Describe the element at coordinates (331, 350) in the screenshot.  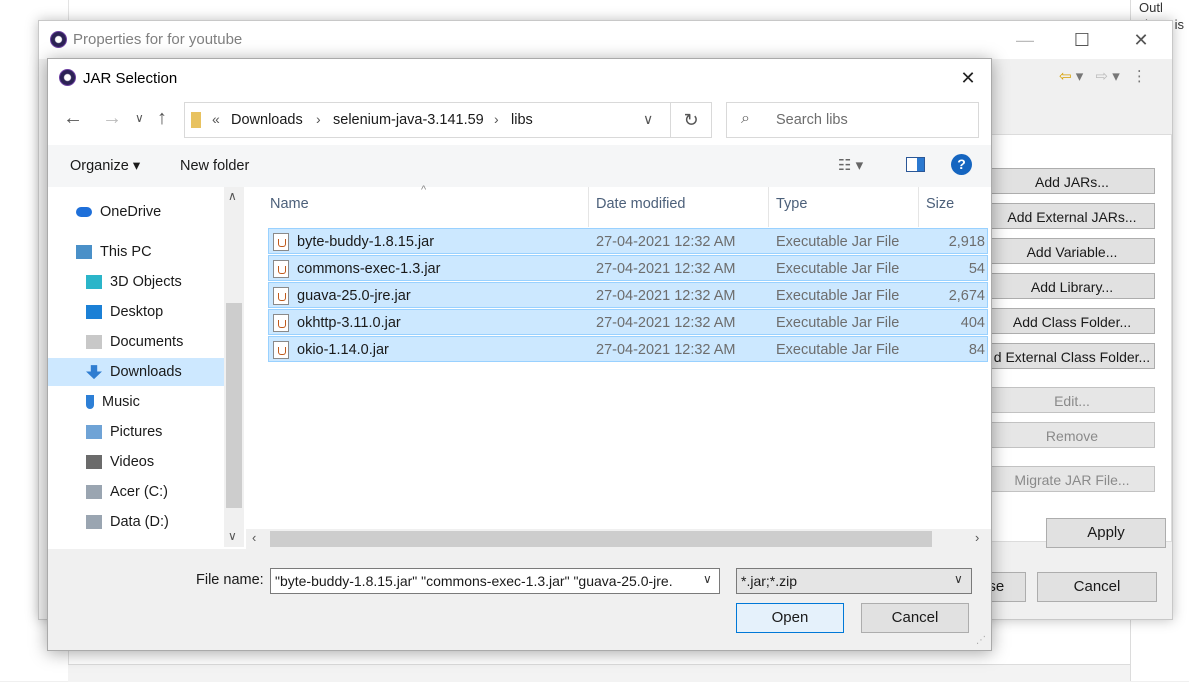
I see `file-name-cell: okio-1.14.0.jar` at that location.